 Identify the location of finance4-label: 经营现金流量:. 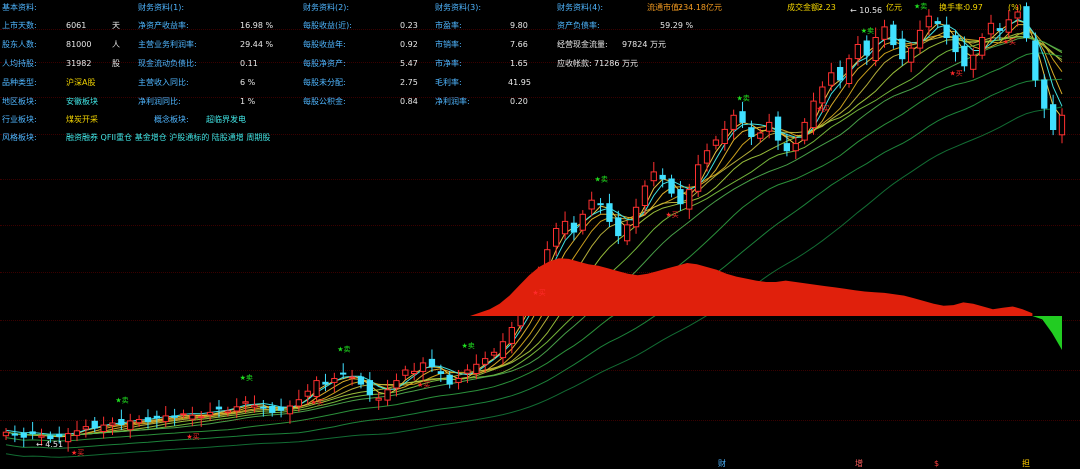
(582, 44).